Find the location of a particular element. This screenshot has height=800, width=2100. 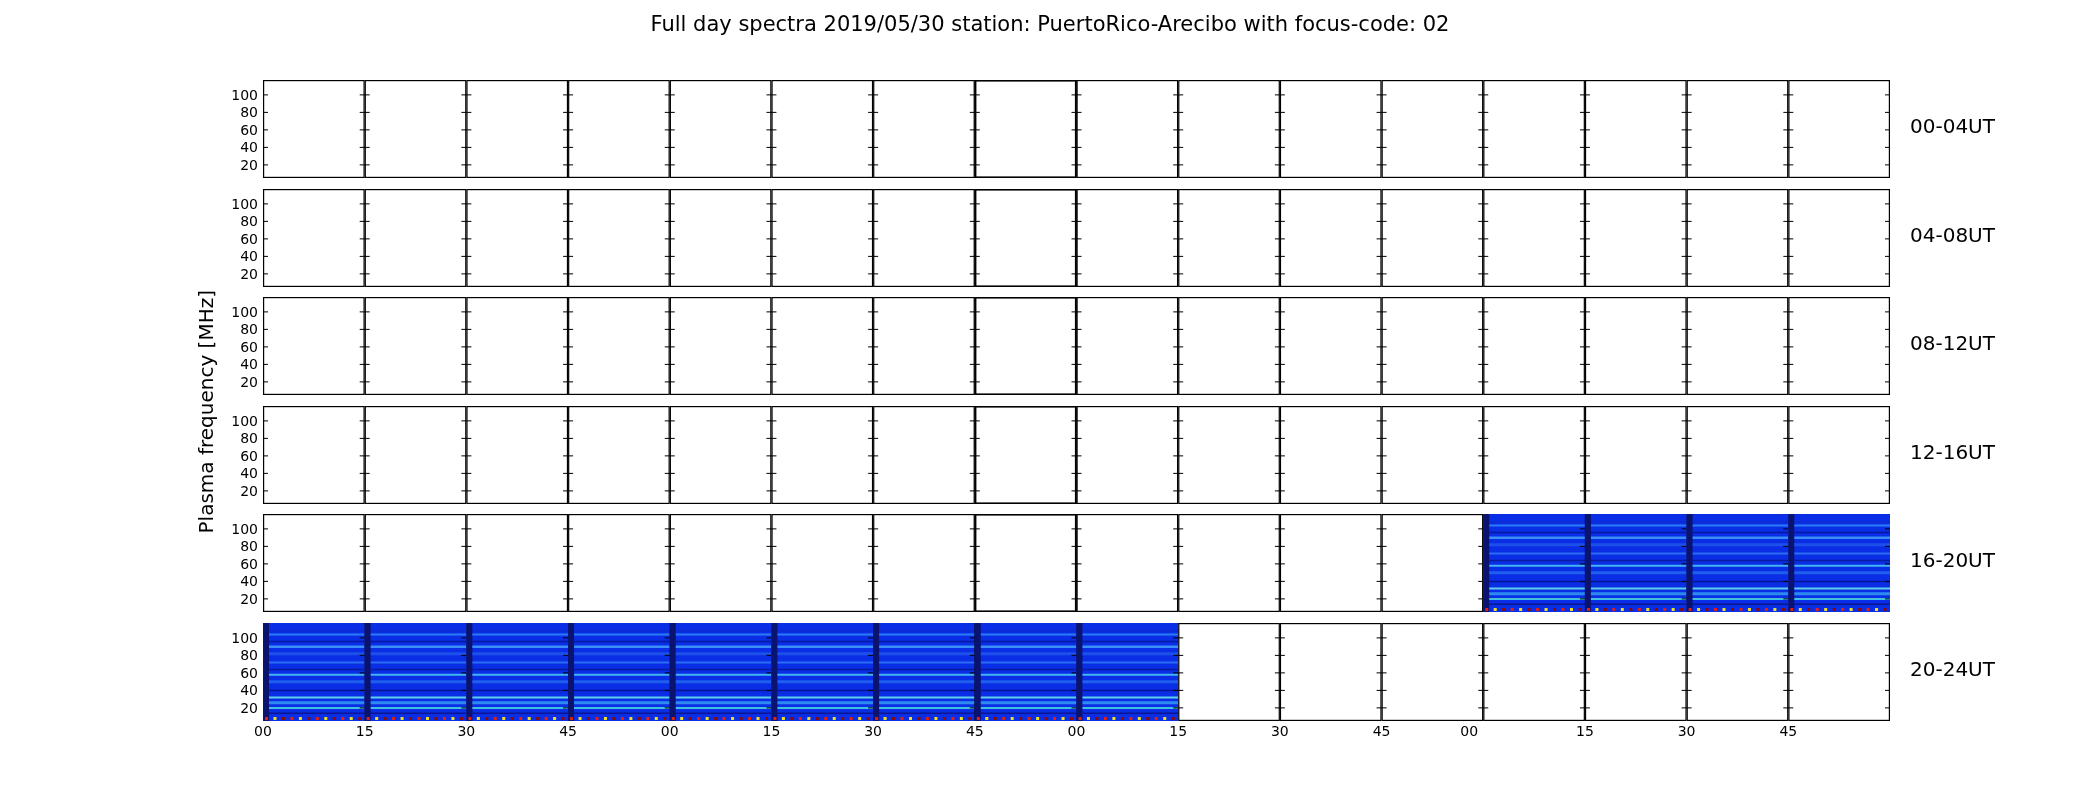

time-range-label: 12-16UT is located at coordinates (1952, 451).